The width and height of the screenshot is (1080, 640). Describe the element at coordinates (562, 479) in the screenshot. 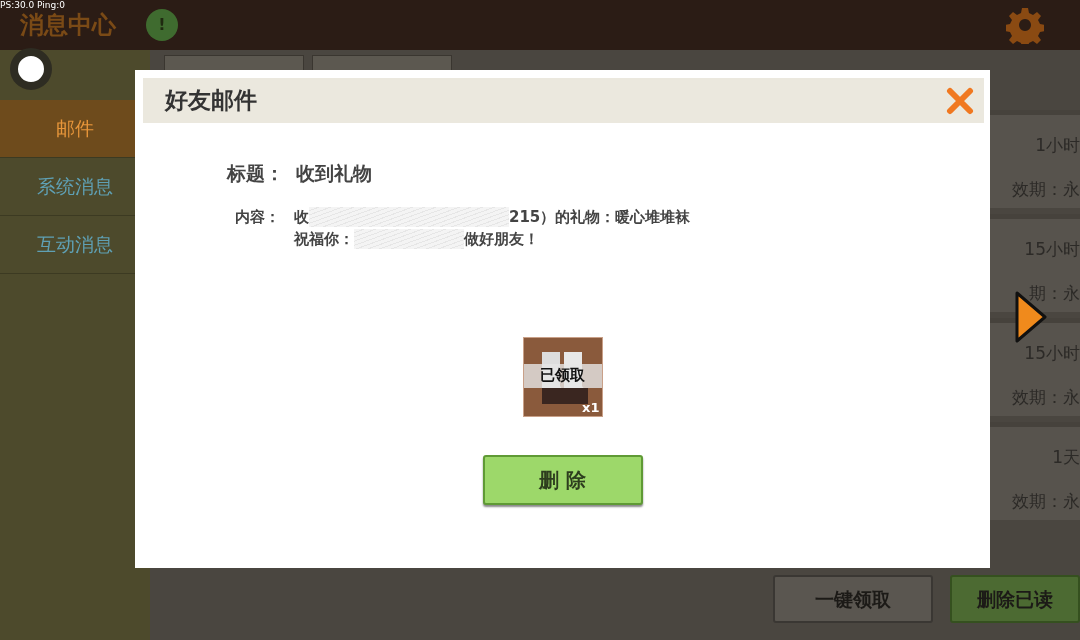

I see `delete-button: 删 除` at that location.